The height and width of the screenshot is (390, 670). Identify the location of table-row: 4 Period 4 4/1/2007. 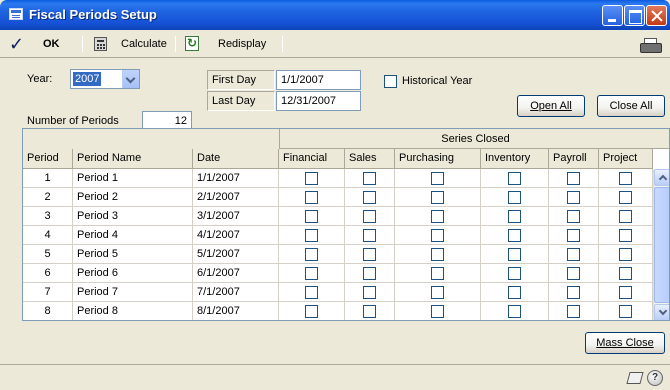
(338, 235).